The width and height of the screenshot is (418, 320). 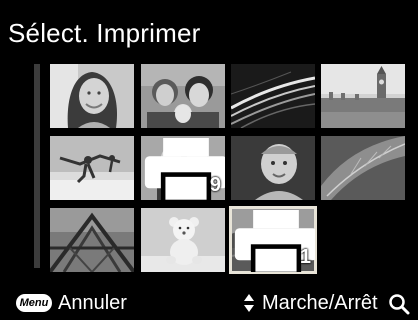 I want to click on footer-bar: Menu Annuler Marche/Arrêt, so click(x=209, y=303).